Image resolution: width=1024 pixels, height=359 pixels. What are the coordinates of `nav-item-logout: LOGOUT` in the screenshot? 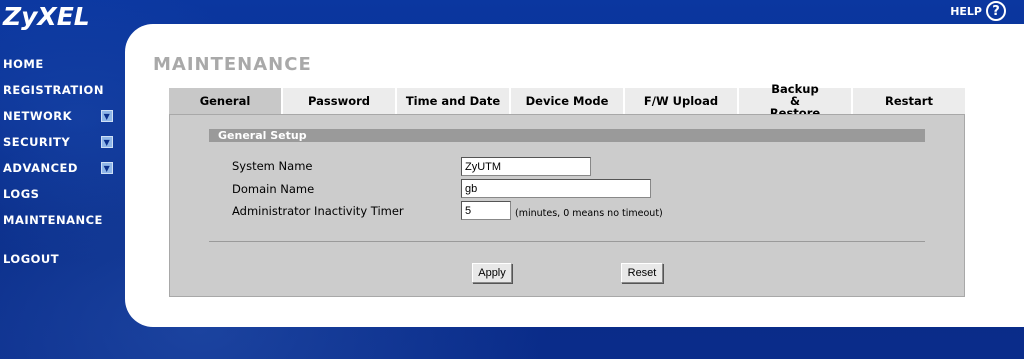 It's located at (58, 259).